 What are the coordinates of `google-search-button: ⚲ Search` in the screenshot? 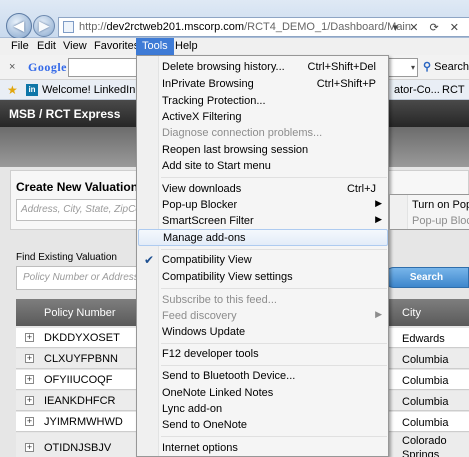 It's located at (446, 66).